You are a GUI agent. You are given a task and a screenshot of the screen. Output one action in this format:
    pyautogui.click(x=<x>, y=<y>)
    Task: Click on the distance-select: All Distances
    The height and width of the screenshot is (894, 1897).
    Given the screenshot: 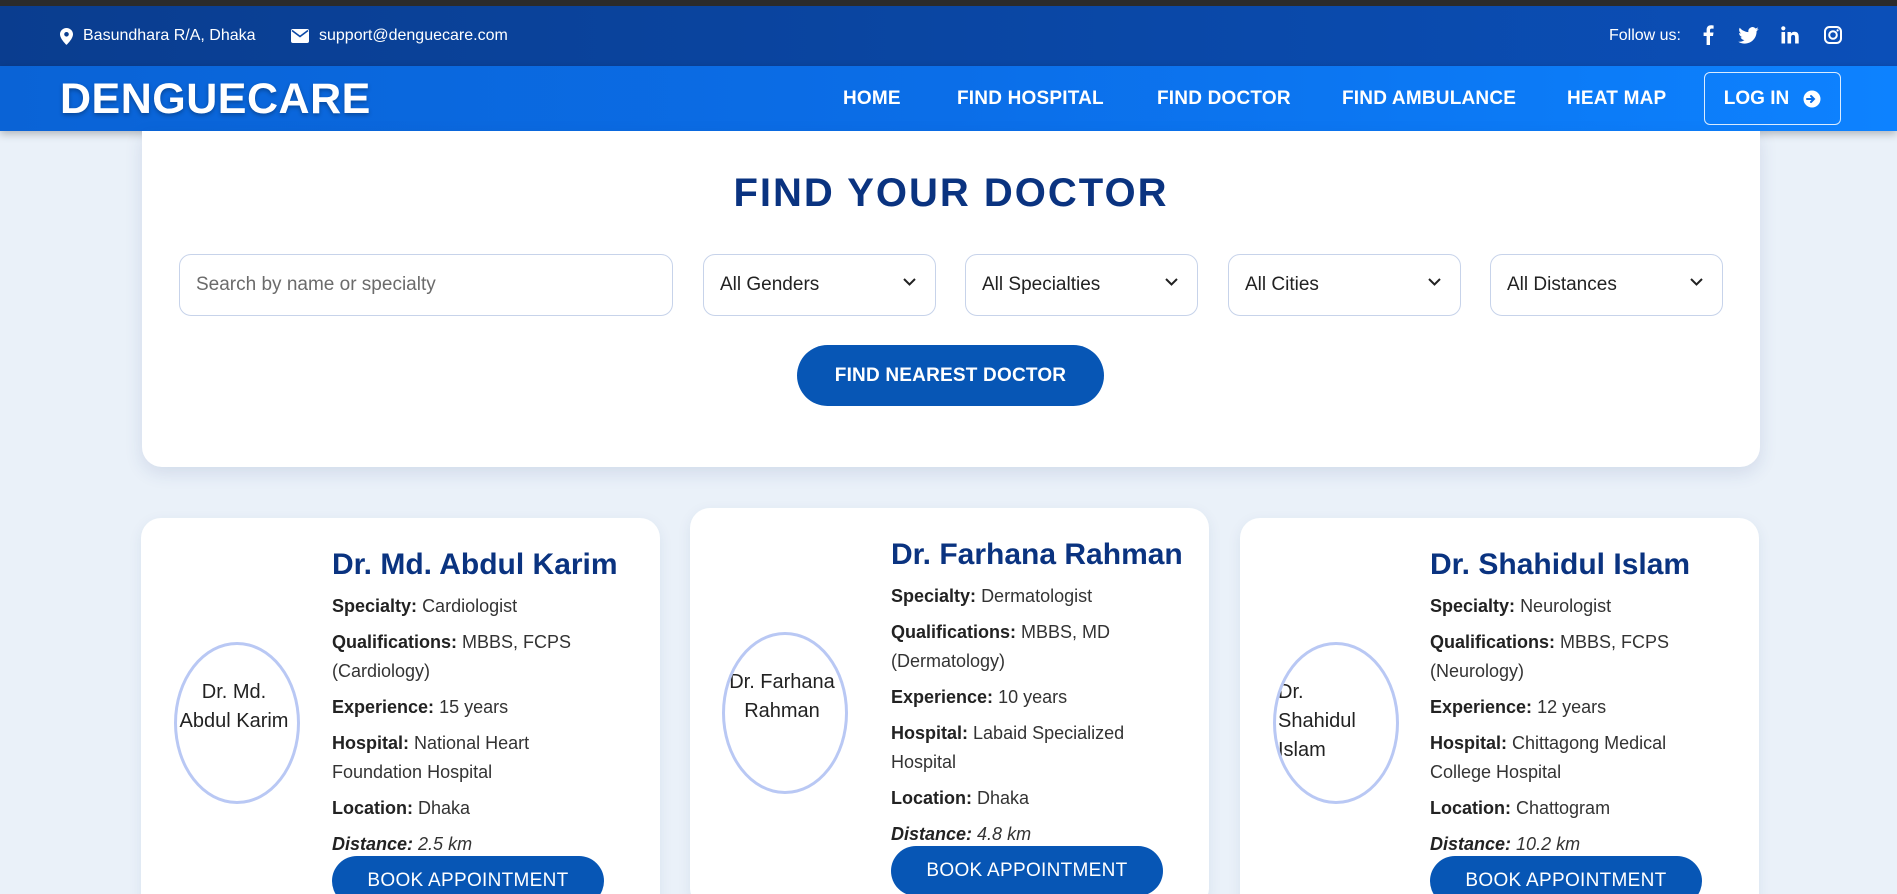 What is the action you would take?
    pyautogui.click(x=1606, y=285)
    